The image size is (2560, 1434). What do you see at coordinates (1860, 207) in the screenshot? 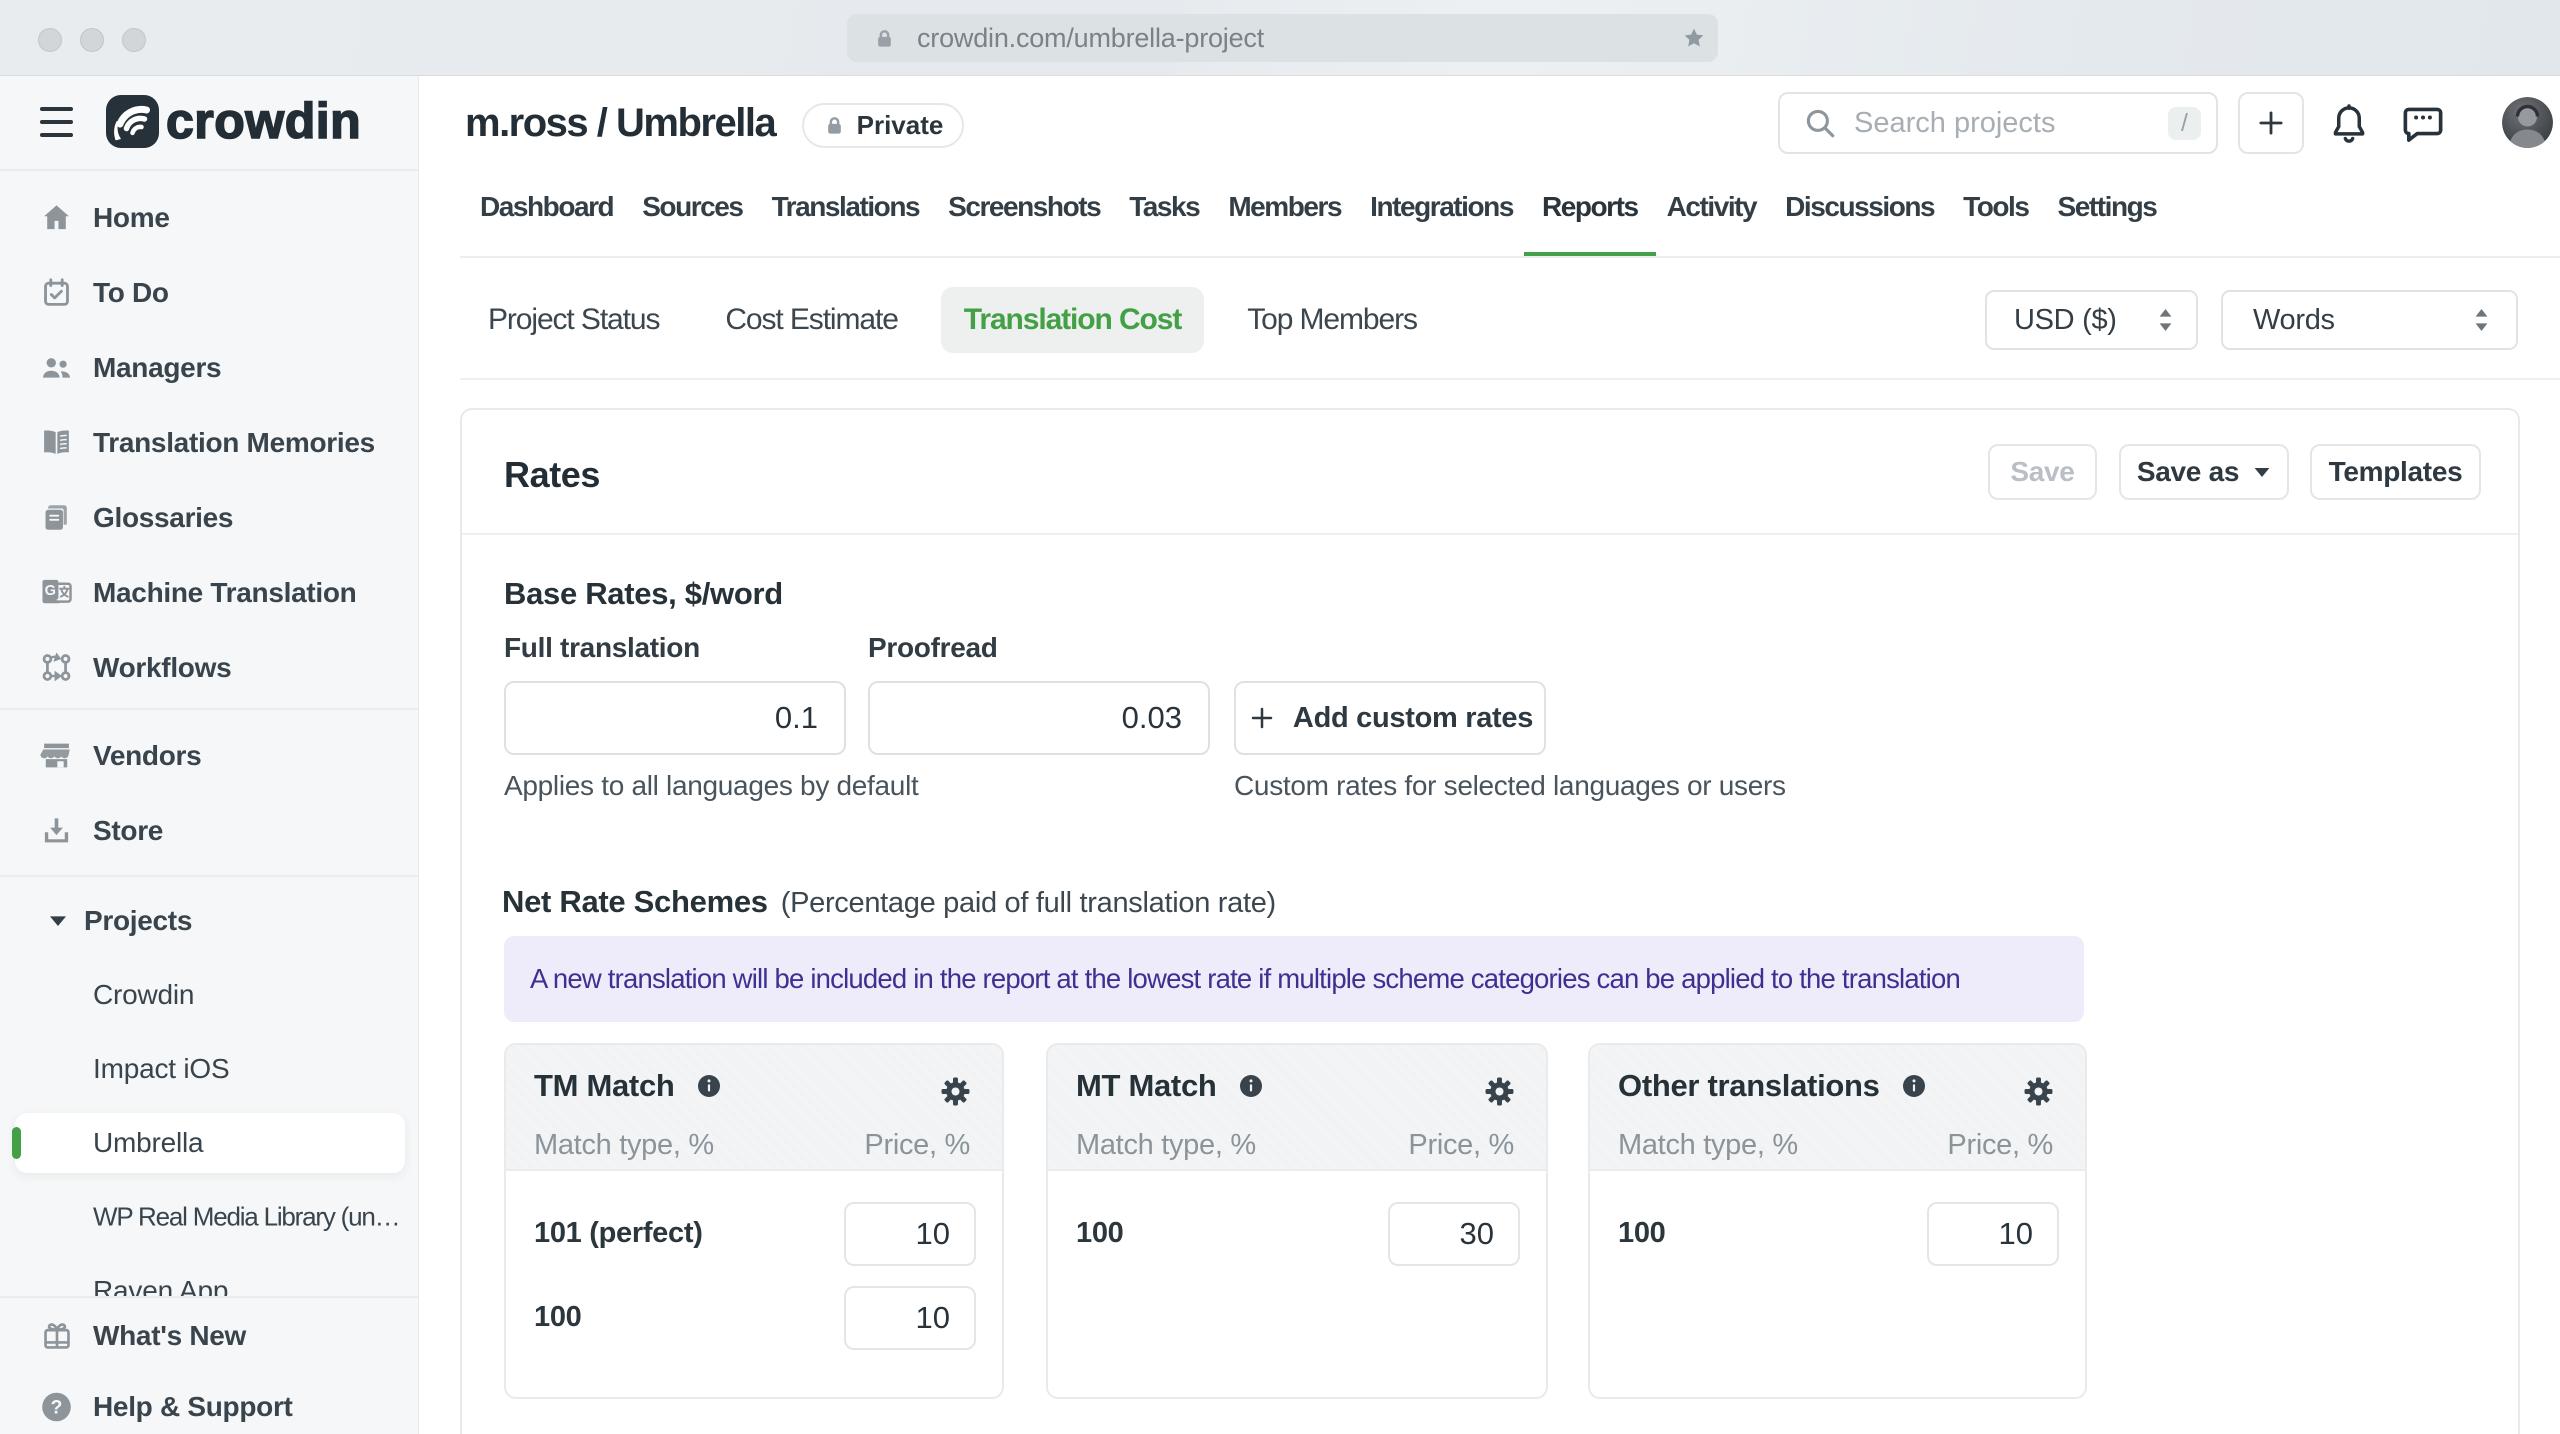
I see `tab-discussions: Discussions` at bounding box center [1860, 207].